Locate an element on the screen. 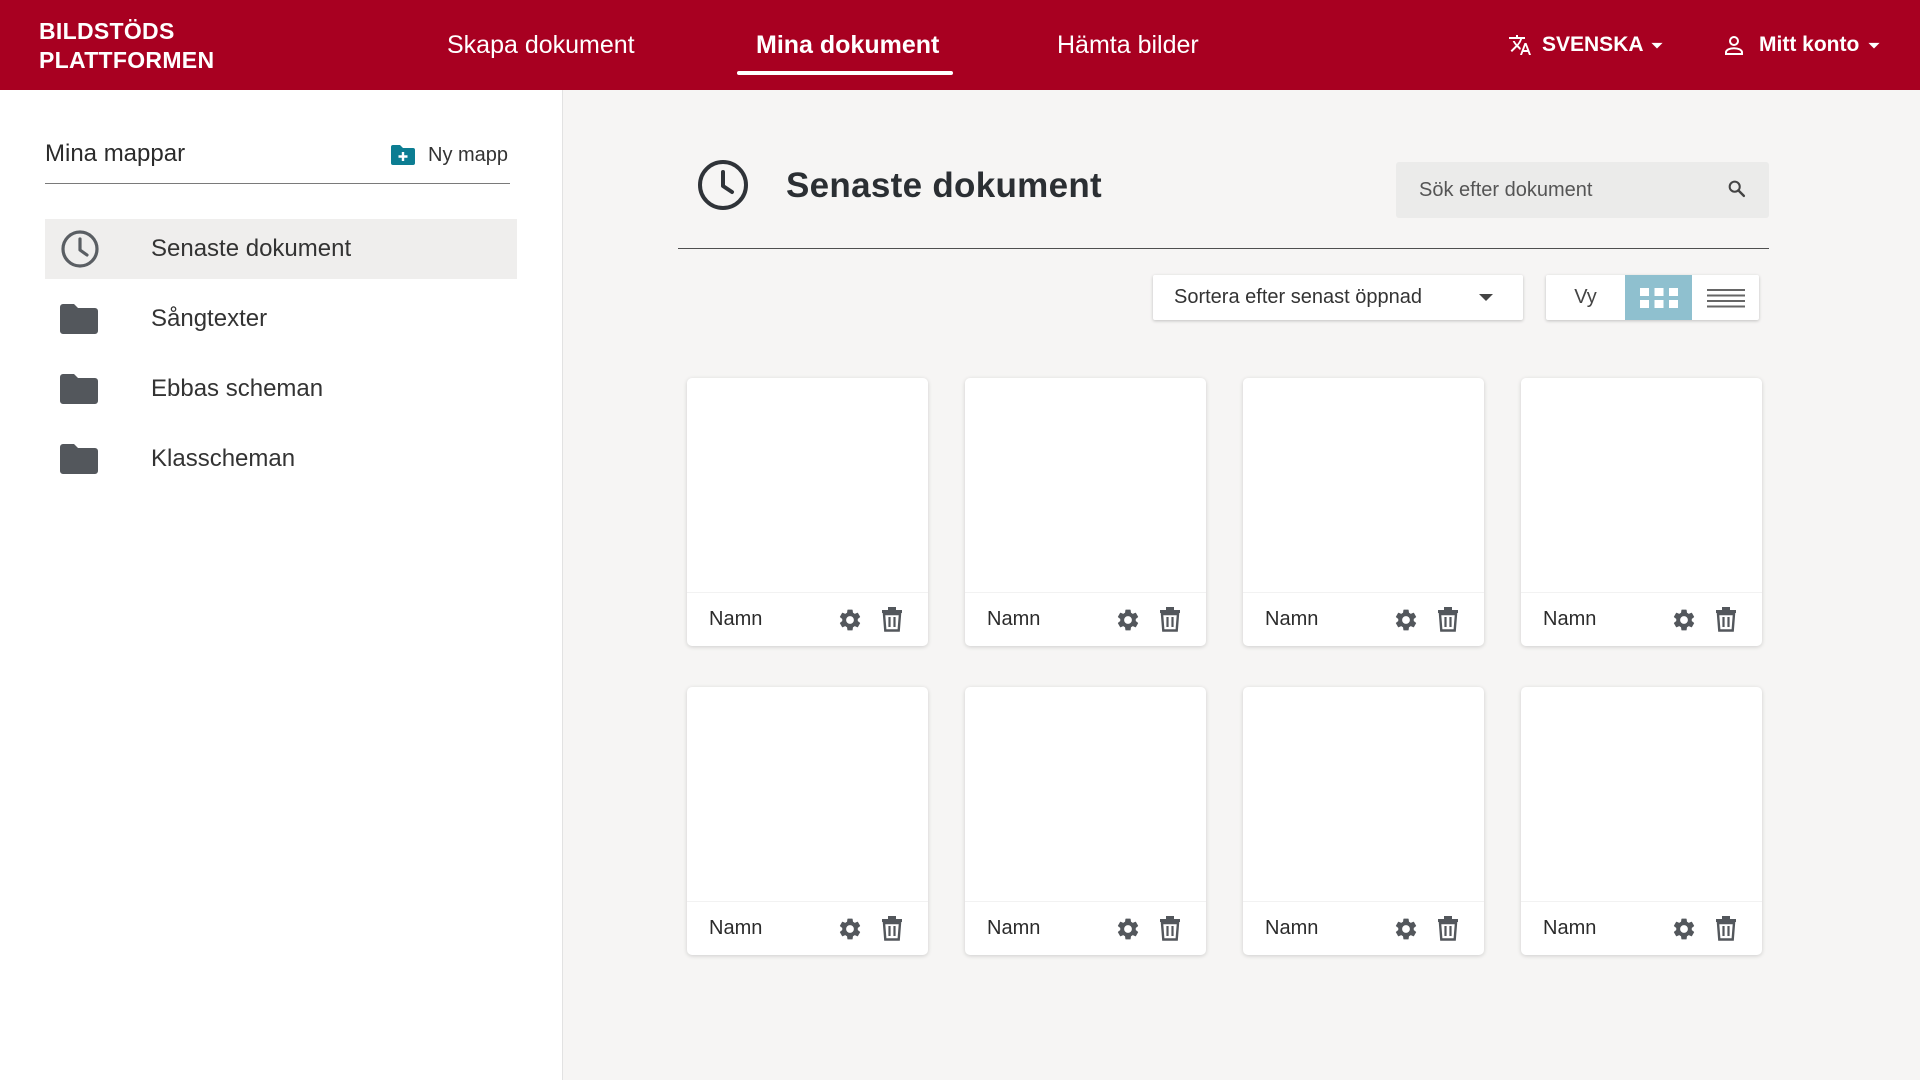 The width and height of the screenshot is (1920, 1080). grid-icon is located at coordinates (1658, 297).